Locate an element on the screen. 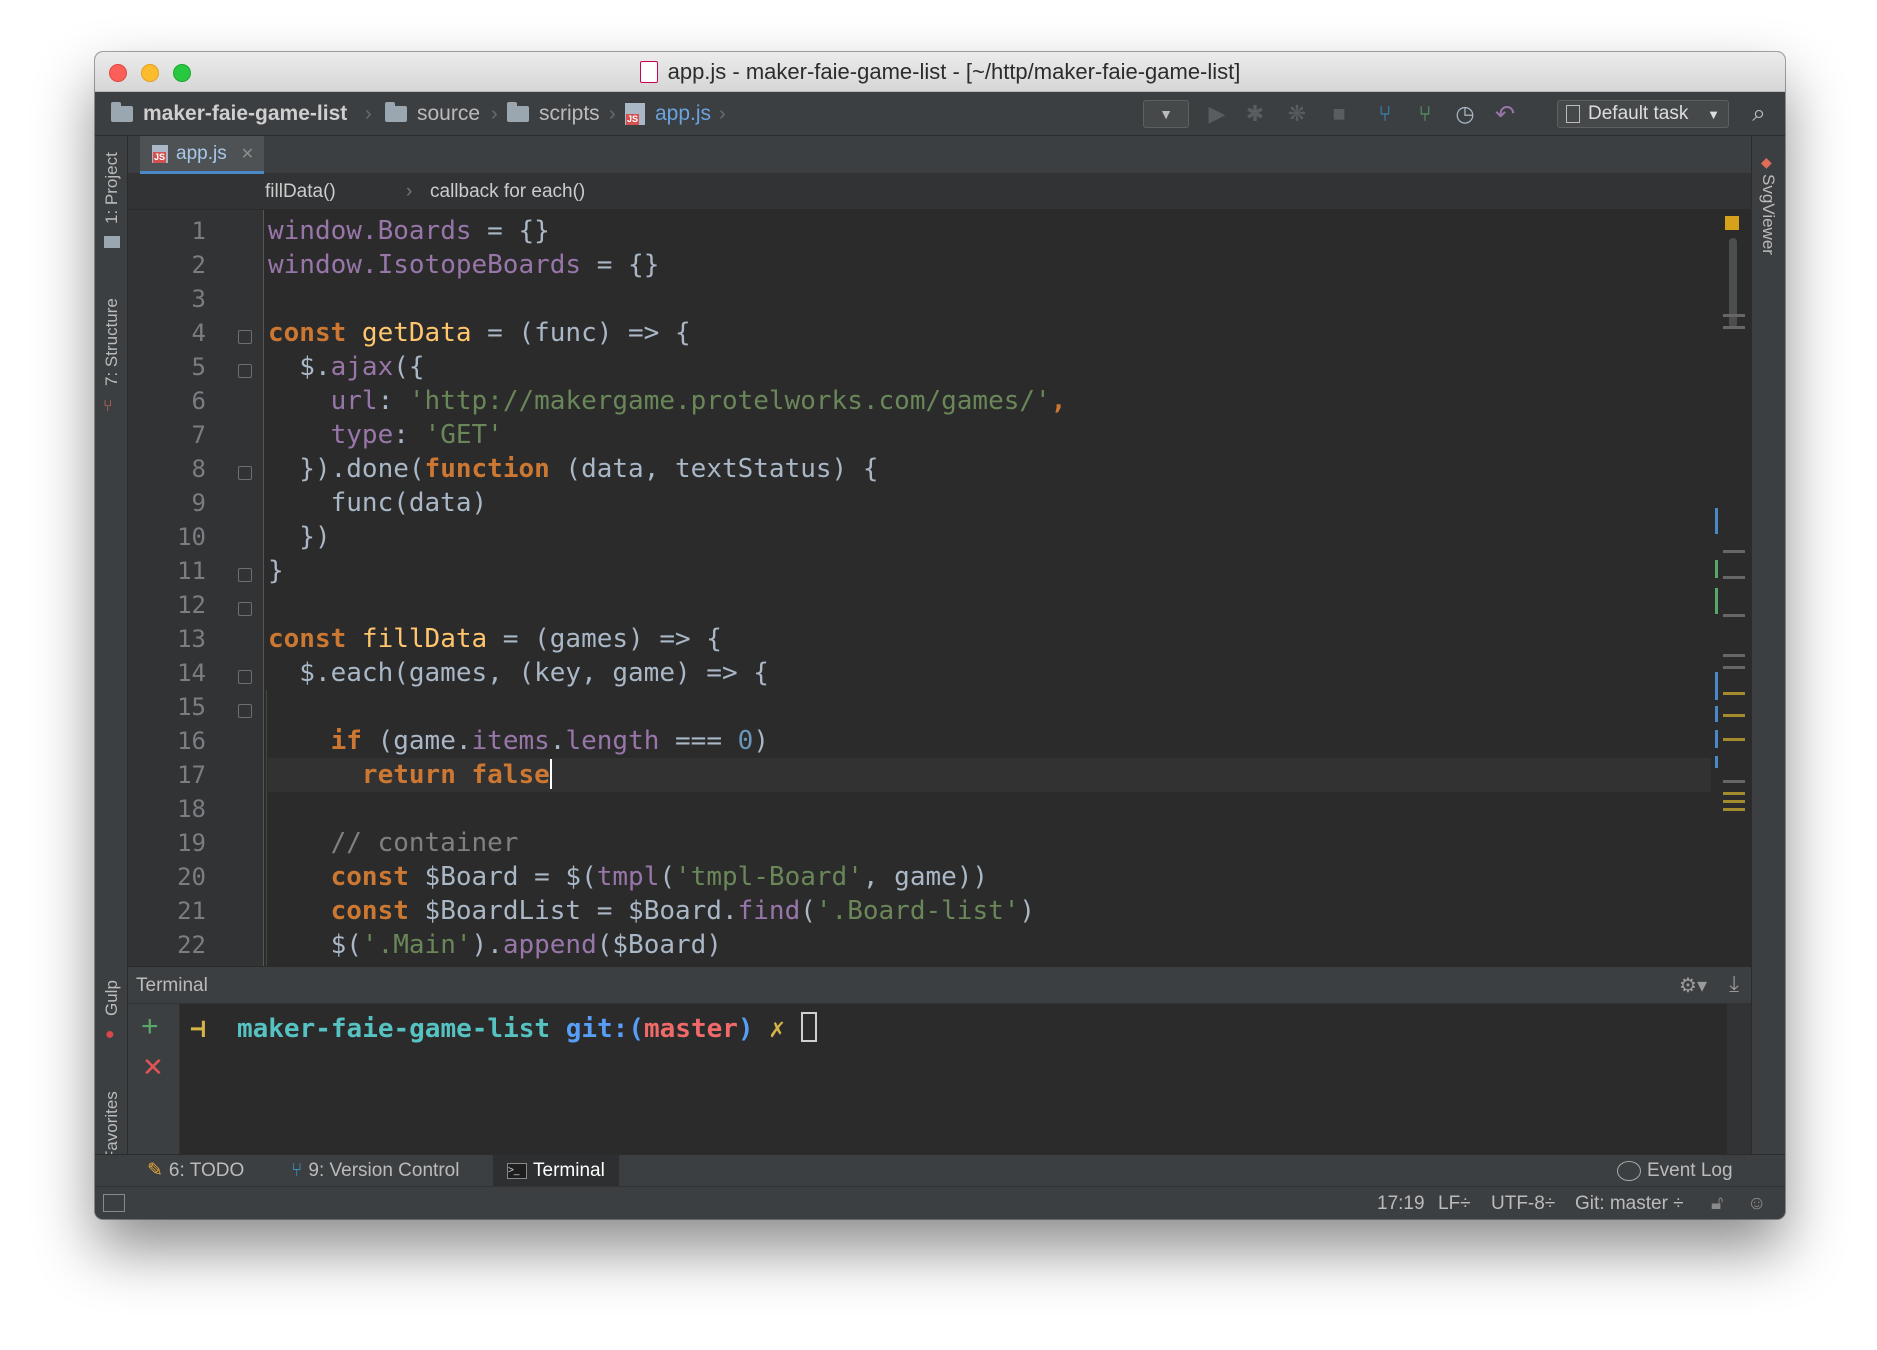 The image size is (1877, 1350). toggle-tool-windows-icon is located at coordinates (114, 1203).